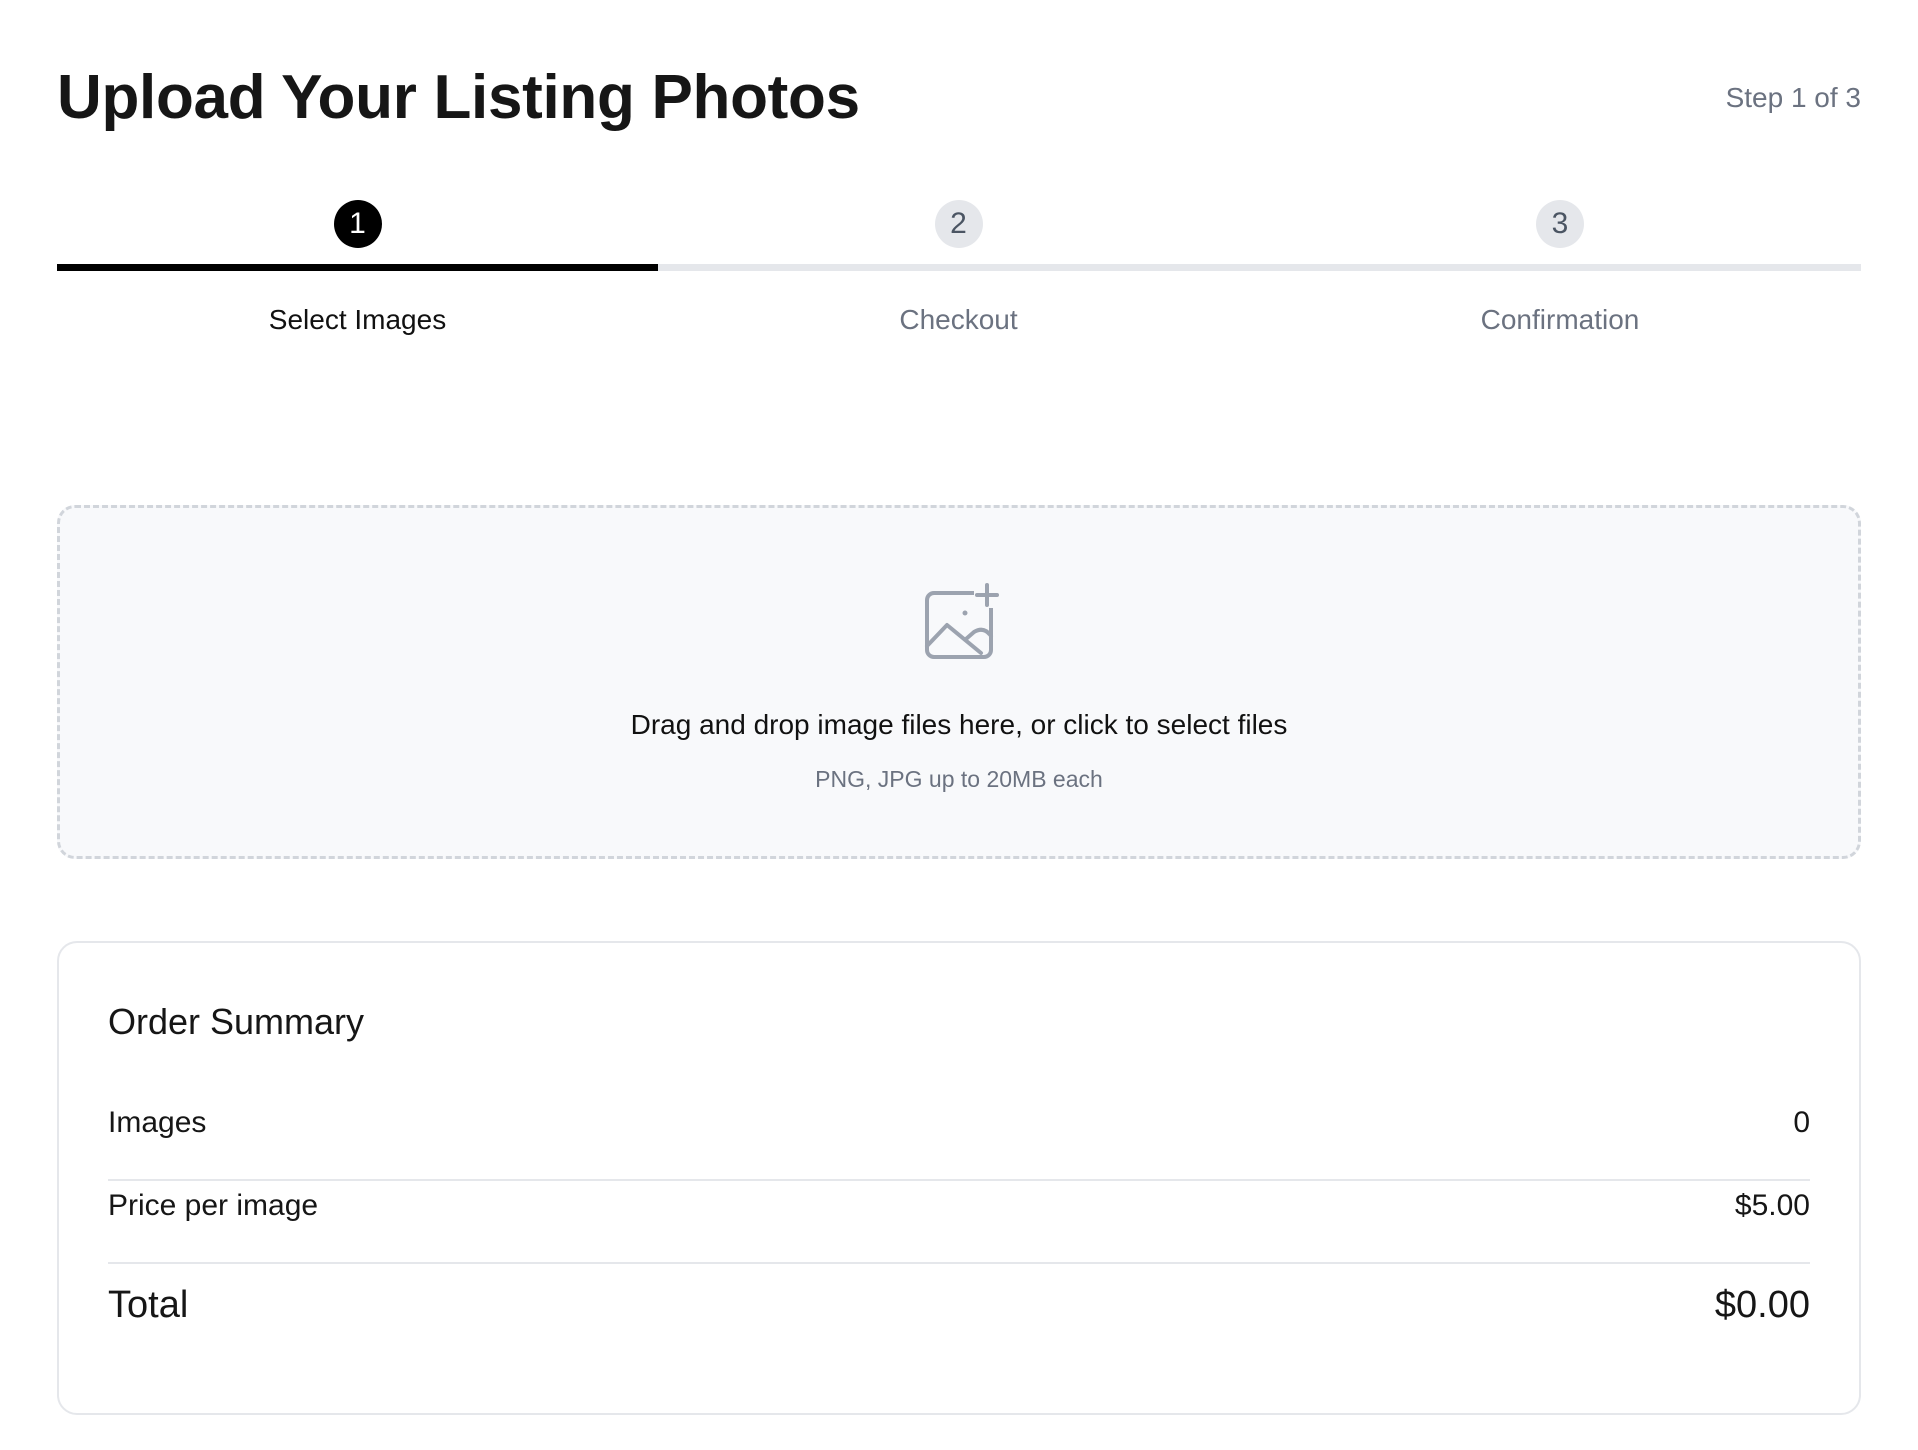 This screenshot has width=1918, height=1450. What do you see at coordinates (959, 779) in the screenshot?
I see `dropzone-file-hint: PNG, JPG up to 20MB each` at bounding box center [959, 779].